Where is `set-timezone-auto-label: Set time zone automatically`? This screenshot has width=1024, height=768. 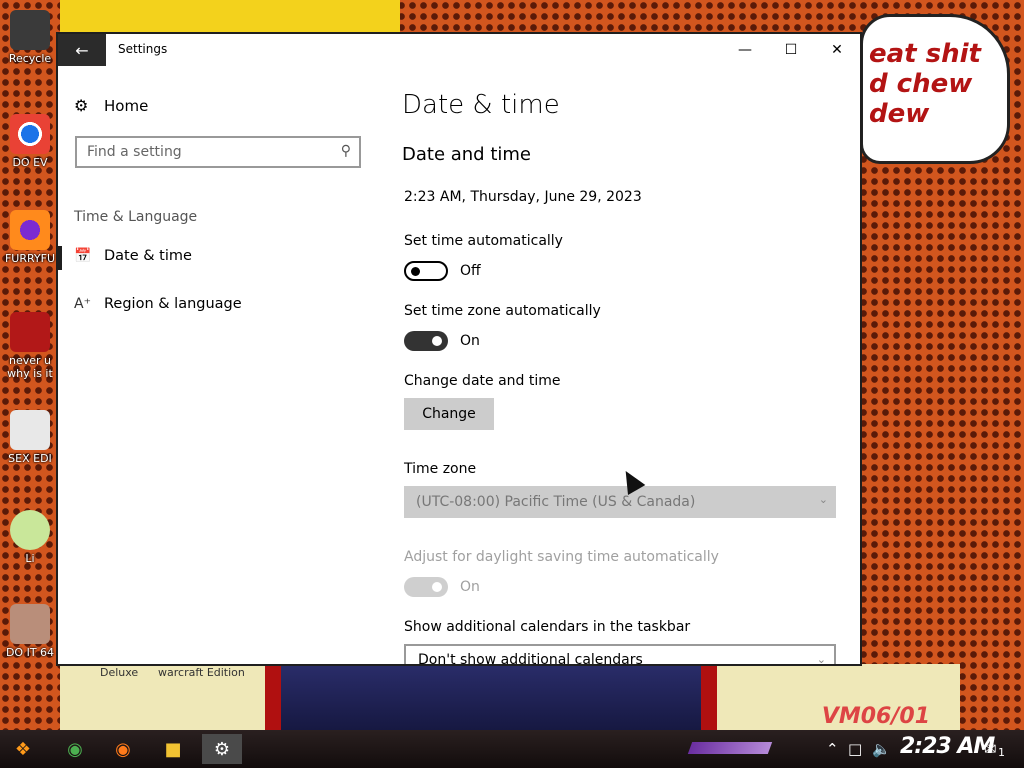
set-timezone-auto-label: Set time zone automatically is located at coordinates (502, 311).